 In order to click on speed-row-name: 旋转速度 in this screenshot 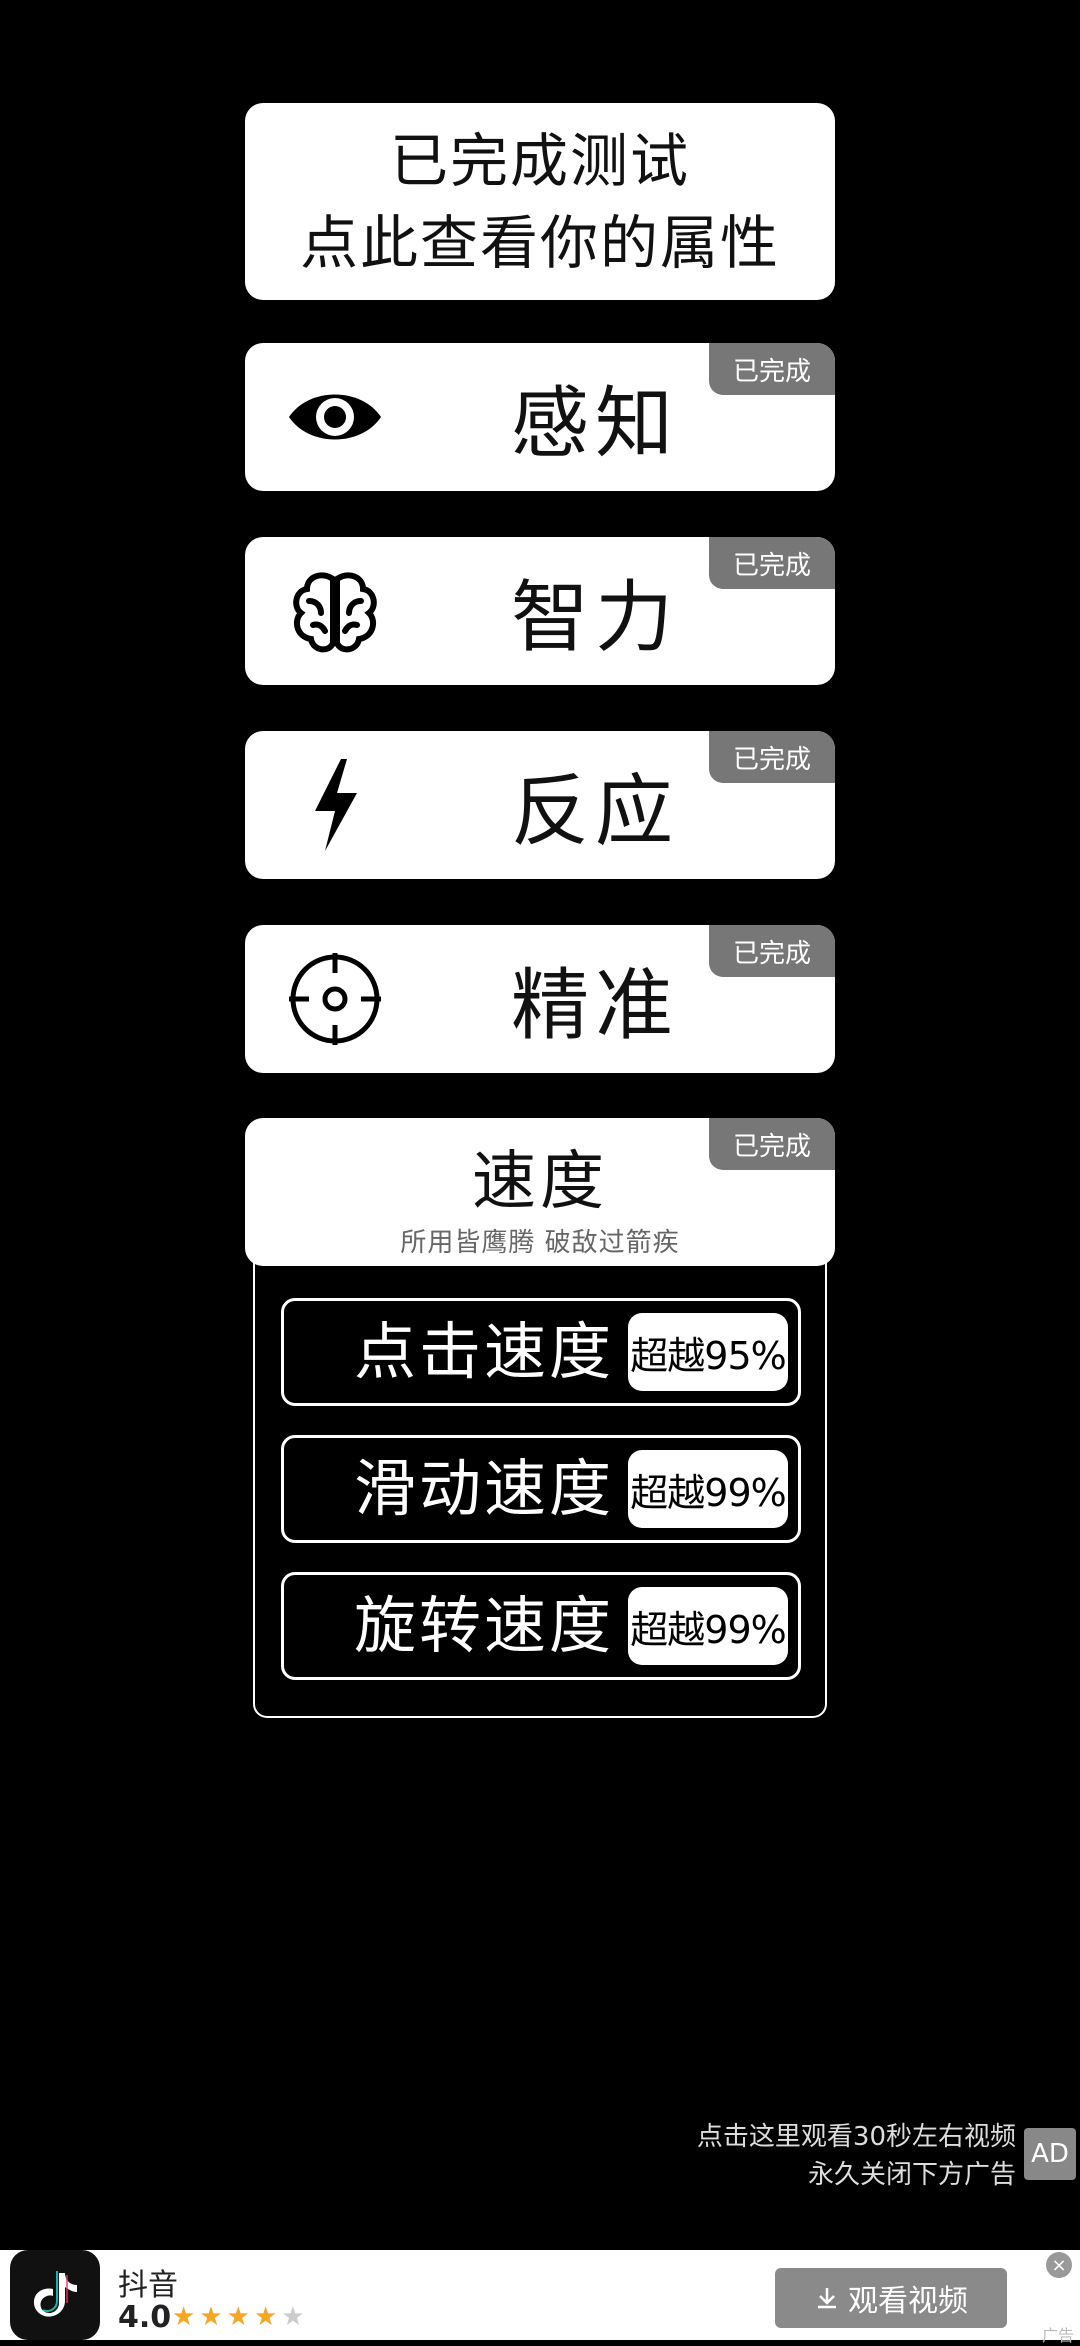, I will do `click(484, 1625)`.